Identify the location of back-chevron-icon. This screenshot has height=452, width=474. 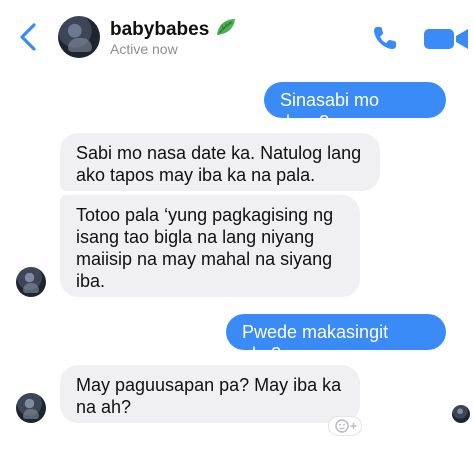
(29, 37).